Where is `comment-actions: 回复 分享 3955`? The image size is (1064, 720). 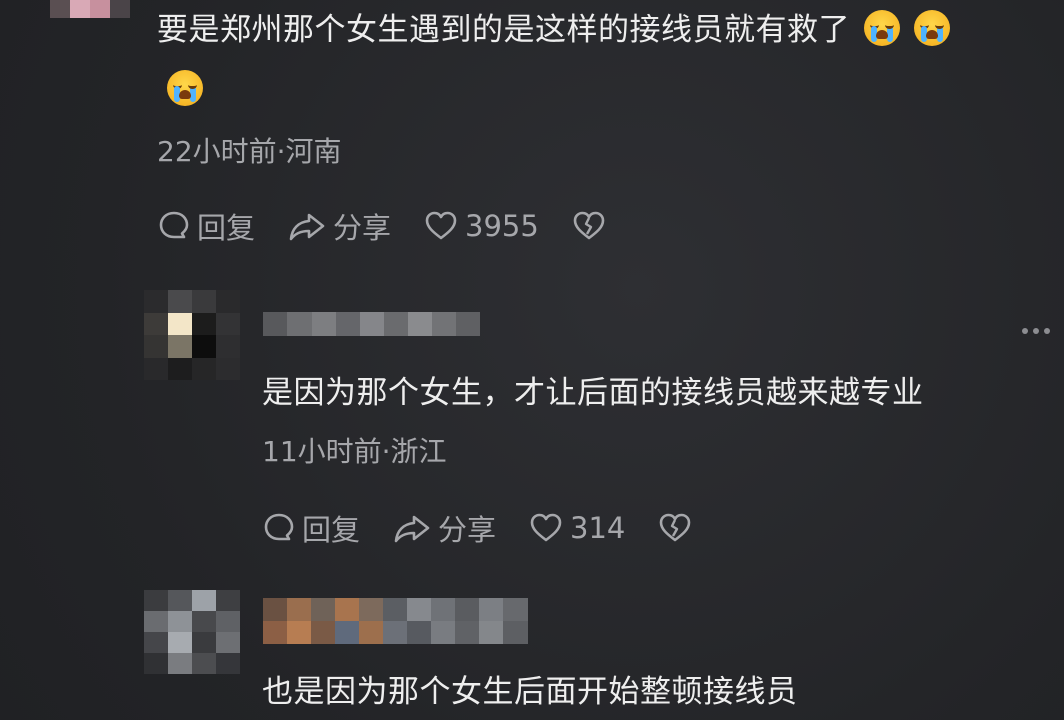
comment-actions: 回复 分享 3955 is located at coordinates (401, 226).